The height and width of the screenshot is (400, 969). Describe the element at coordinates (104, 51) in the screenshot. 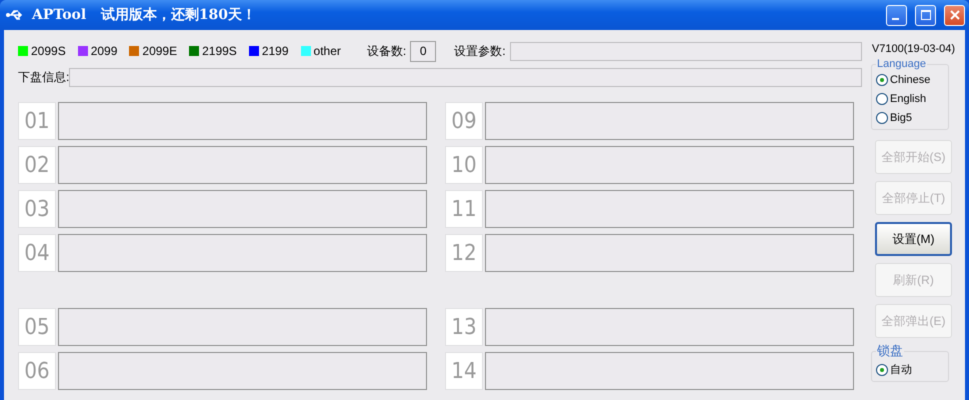

I see `legend-label: 2099` at that location.